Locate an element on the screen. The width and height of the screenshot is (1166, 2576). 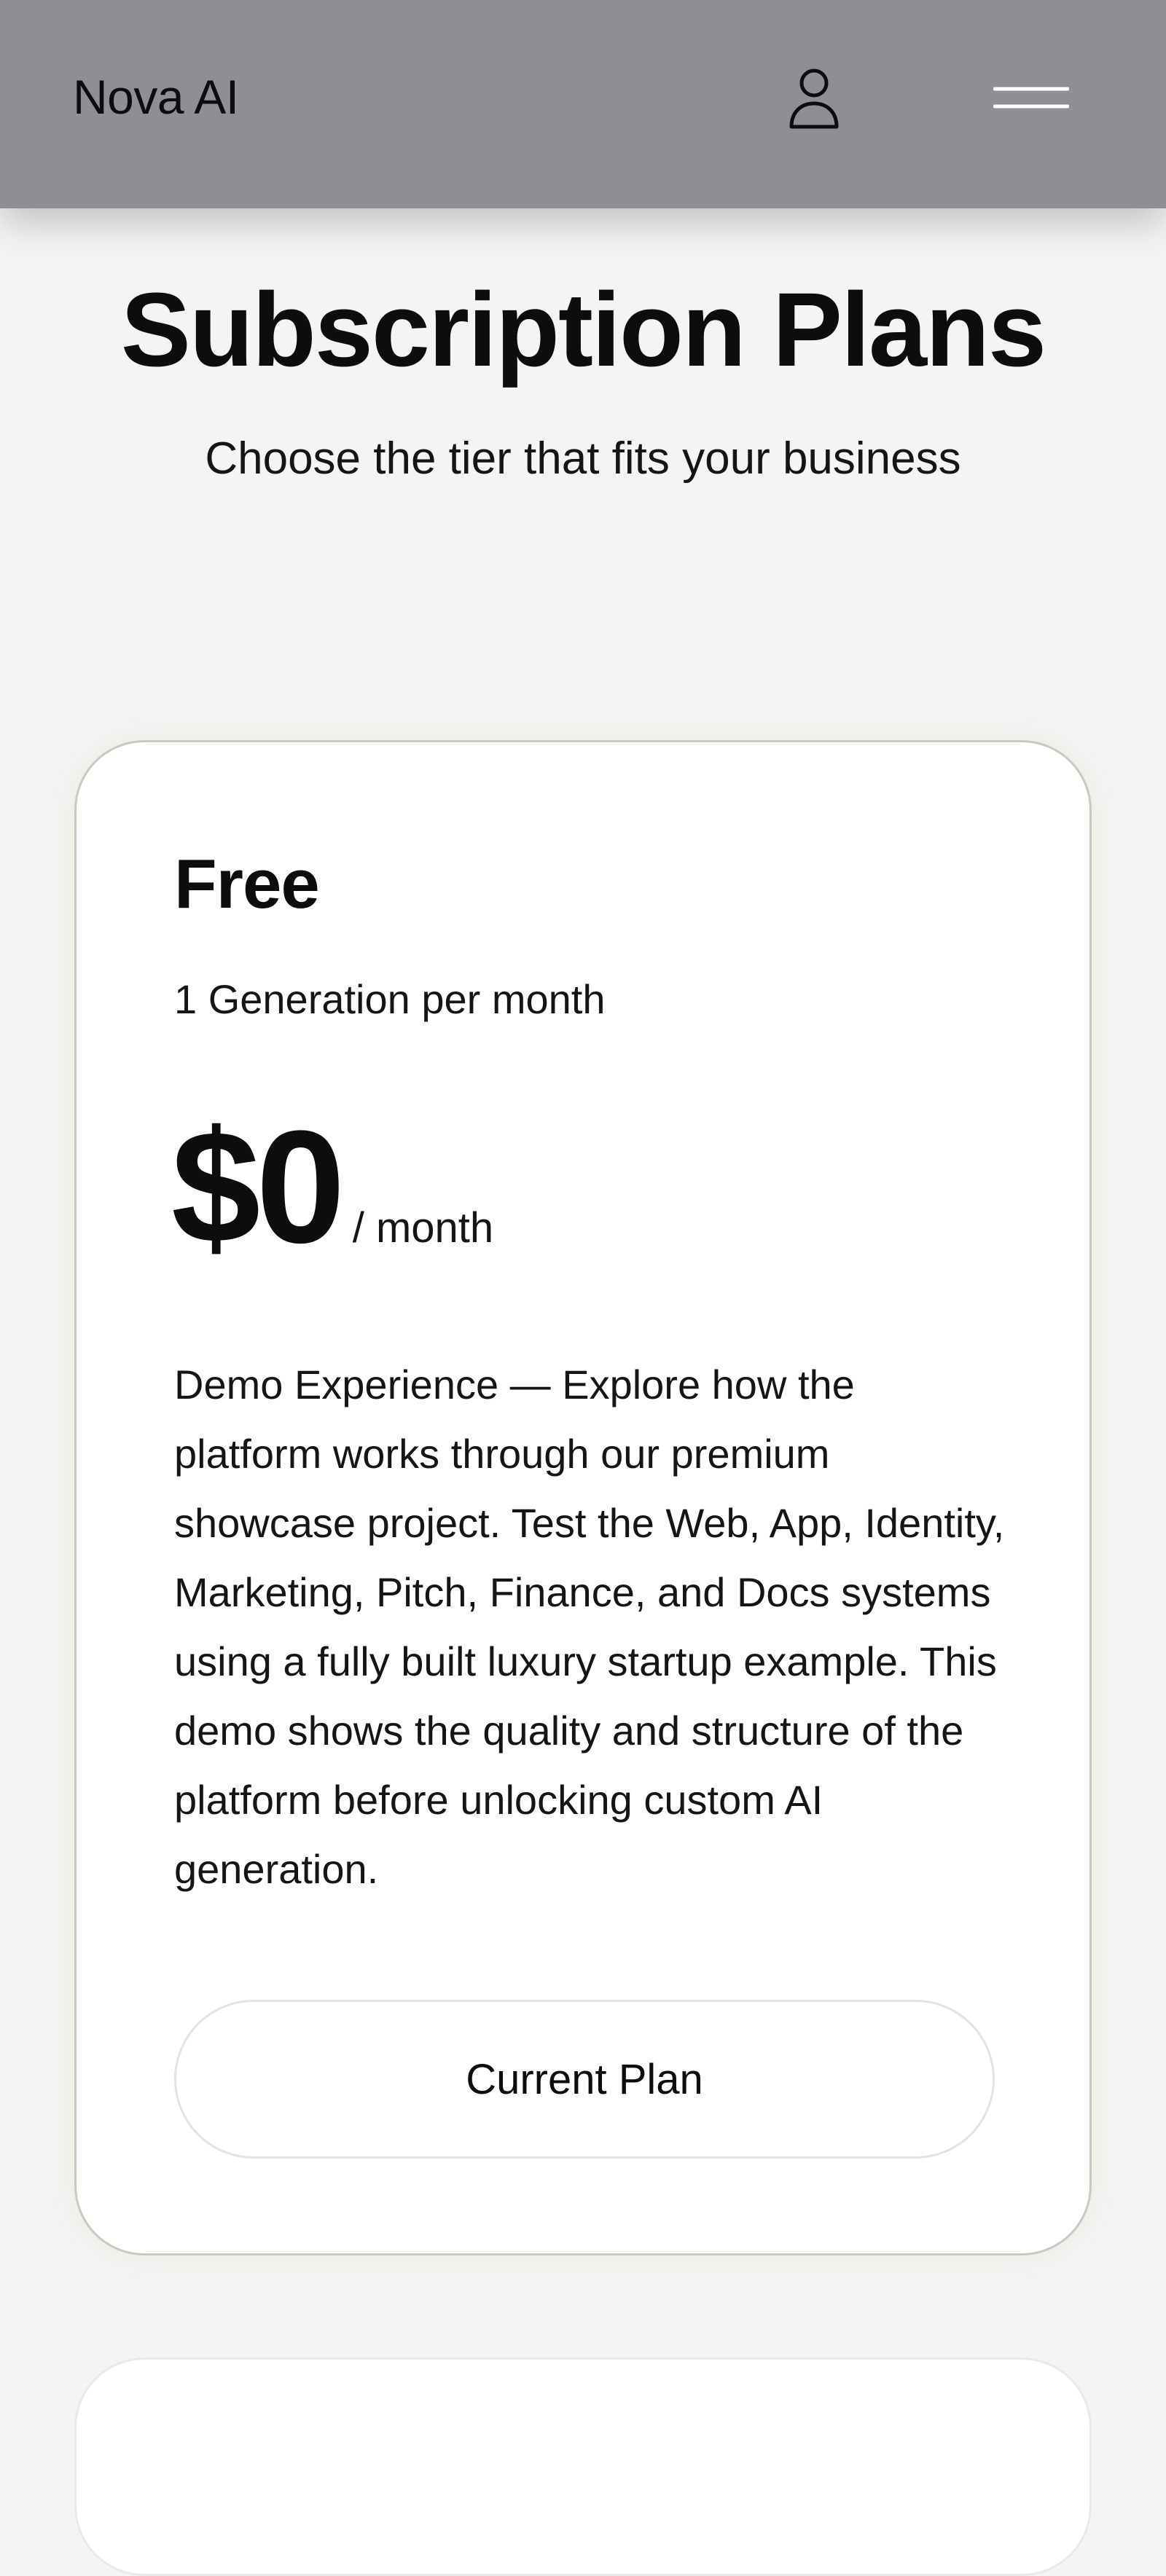
price-period: / month is located at coordinates (423, 1228).